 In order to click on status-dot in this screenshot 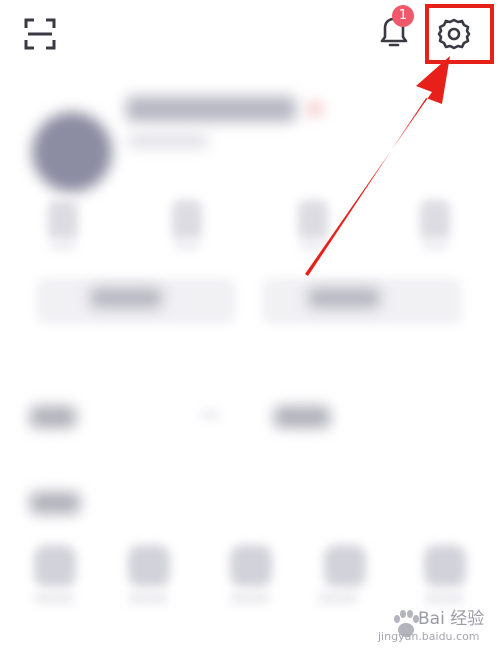, I will do `click(315, 109)`.